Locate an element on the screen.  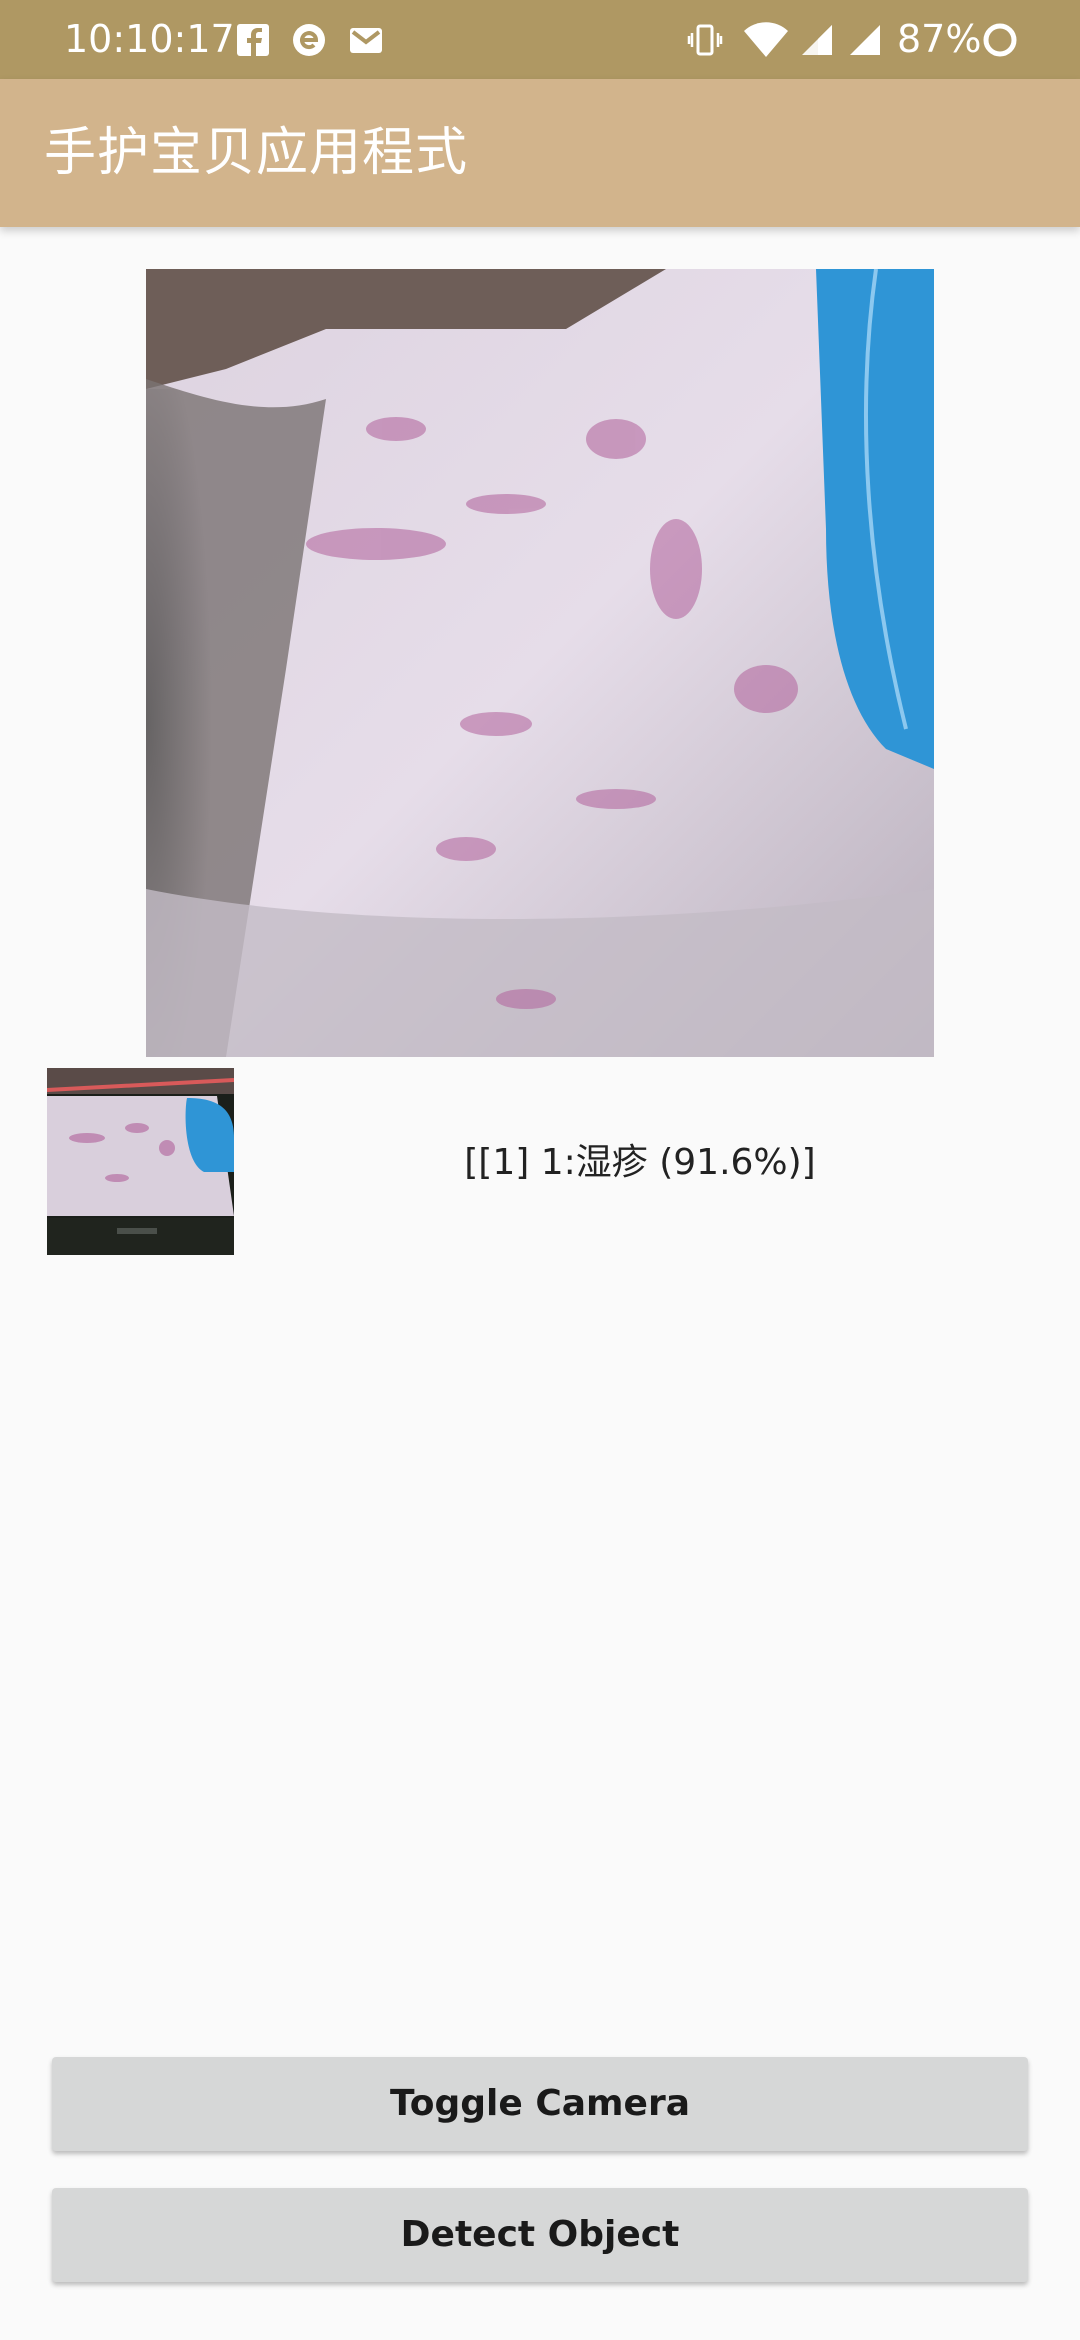
gmail-icon is located at coordinates (366, 40).